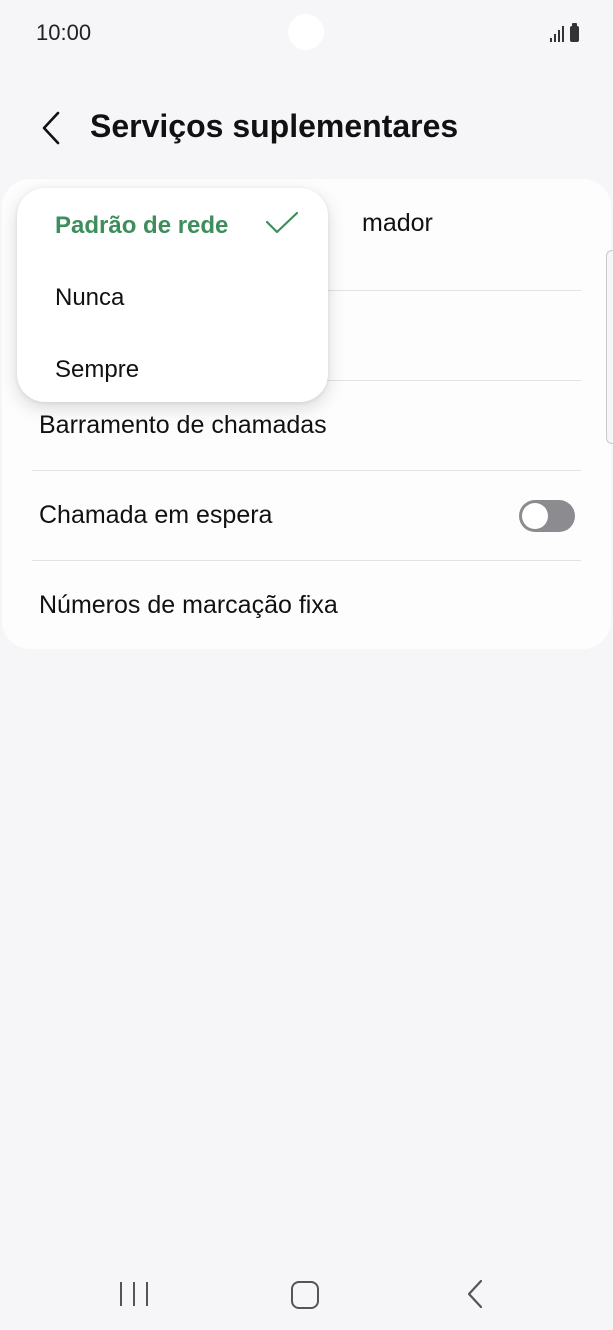 The image size is (613, 1330). I want to click on back-icon, so click(475, 1294).